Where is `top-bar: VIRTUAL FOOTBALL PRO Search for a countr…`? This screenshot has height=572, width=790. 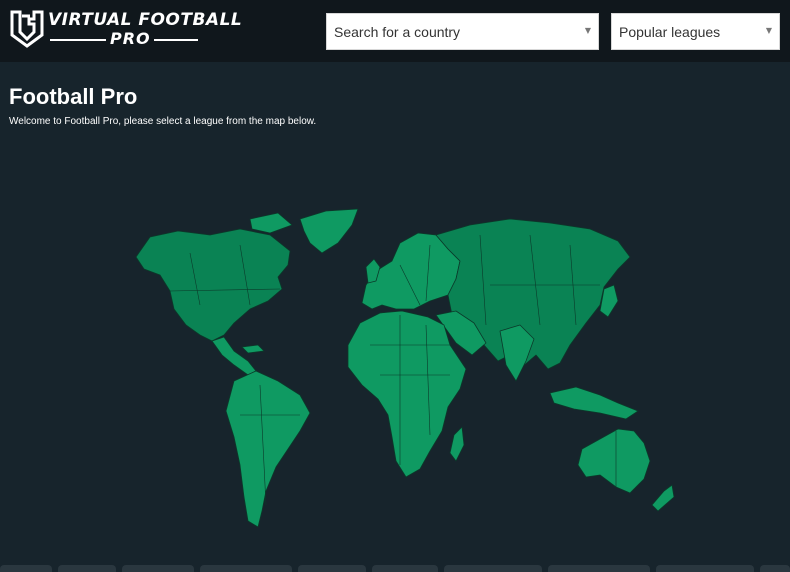
top-bar: VIRTUAL FOOTBALL PRO Search for a countr… is located at coordinates (395, 31).